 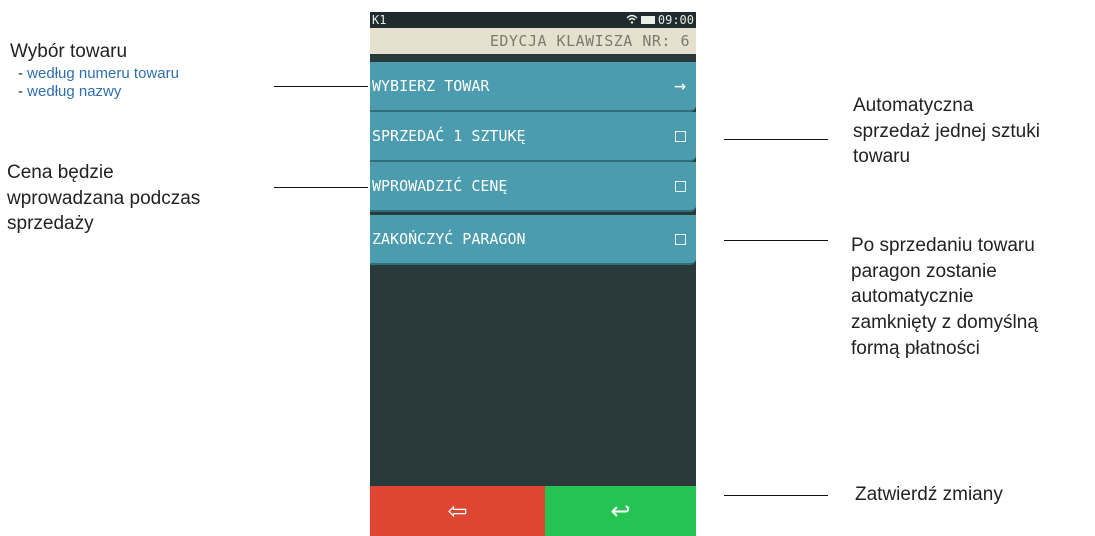 What do you see at coordinates (632, 20) in the screenshot?
I see `wifi-icon` at bounding box center [632, 20].